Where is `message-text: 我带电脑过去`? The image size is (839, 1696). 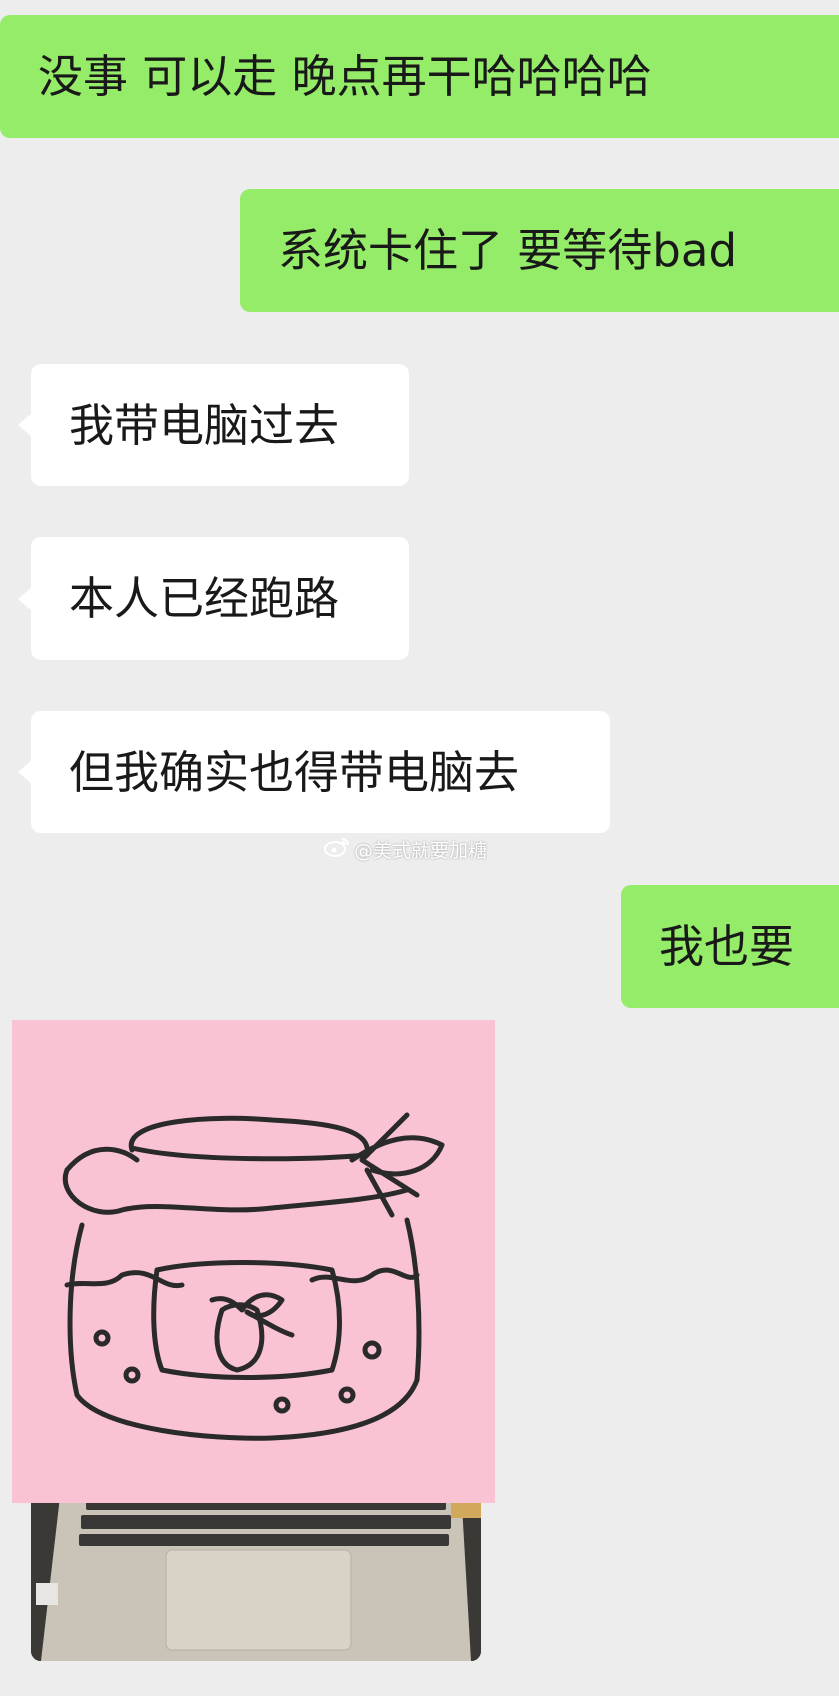
message-text: 我带电脑过去 is located at coordinates (204, 425).